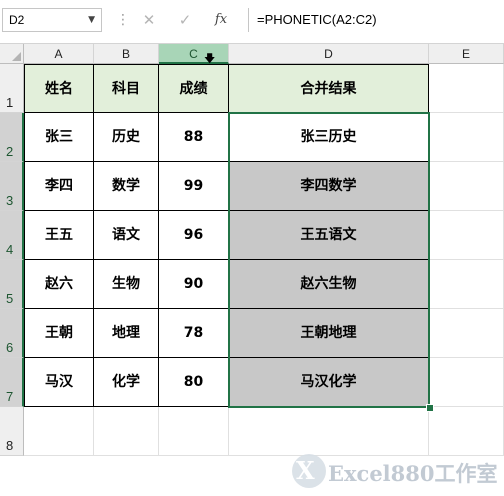 The image size is (504, 496). I want to click on cell-text: 数学, so click(126, 186).